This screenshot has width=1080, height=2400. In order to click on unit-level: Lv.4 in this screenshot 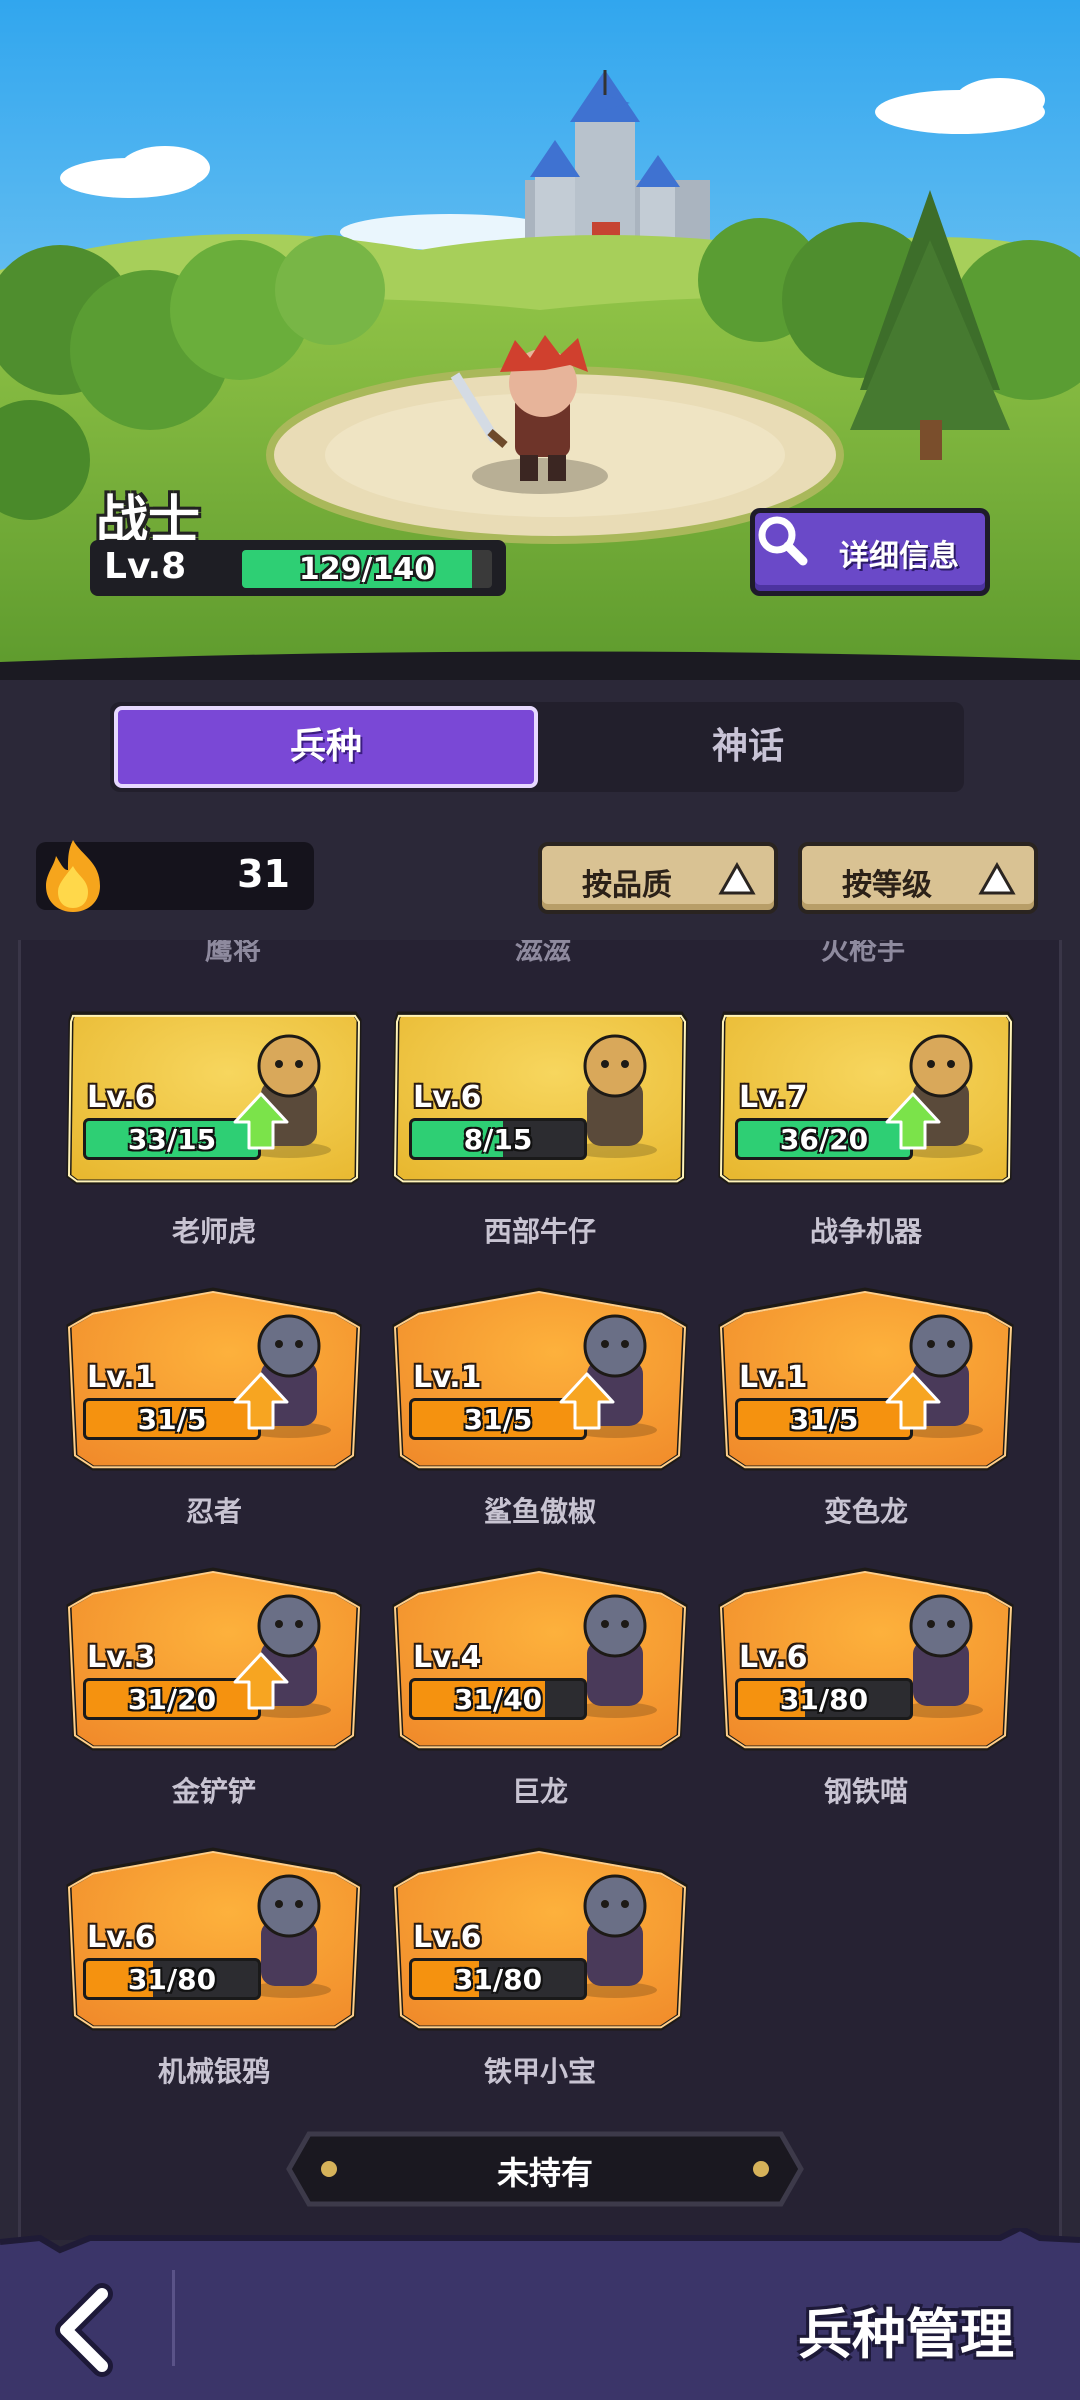, I will do `click(447, 1657)`.